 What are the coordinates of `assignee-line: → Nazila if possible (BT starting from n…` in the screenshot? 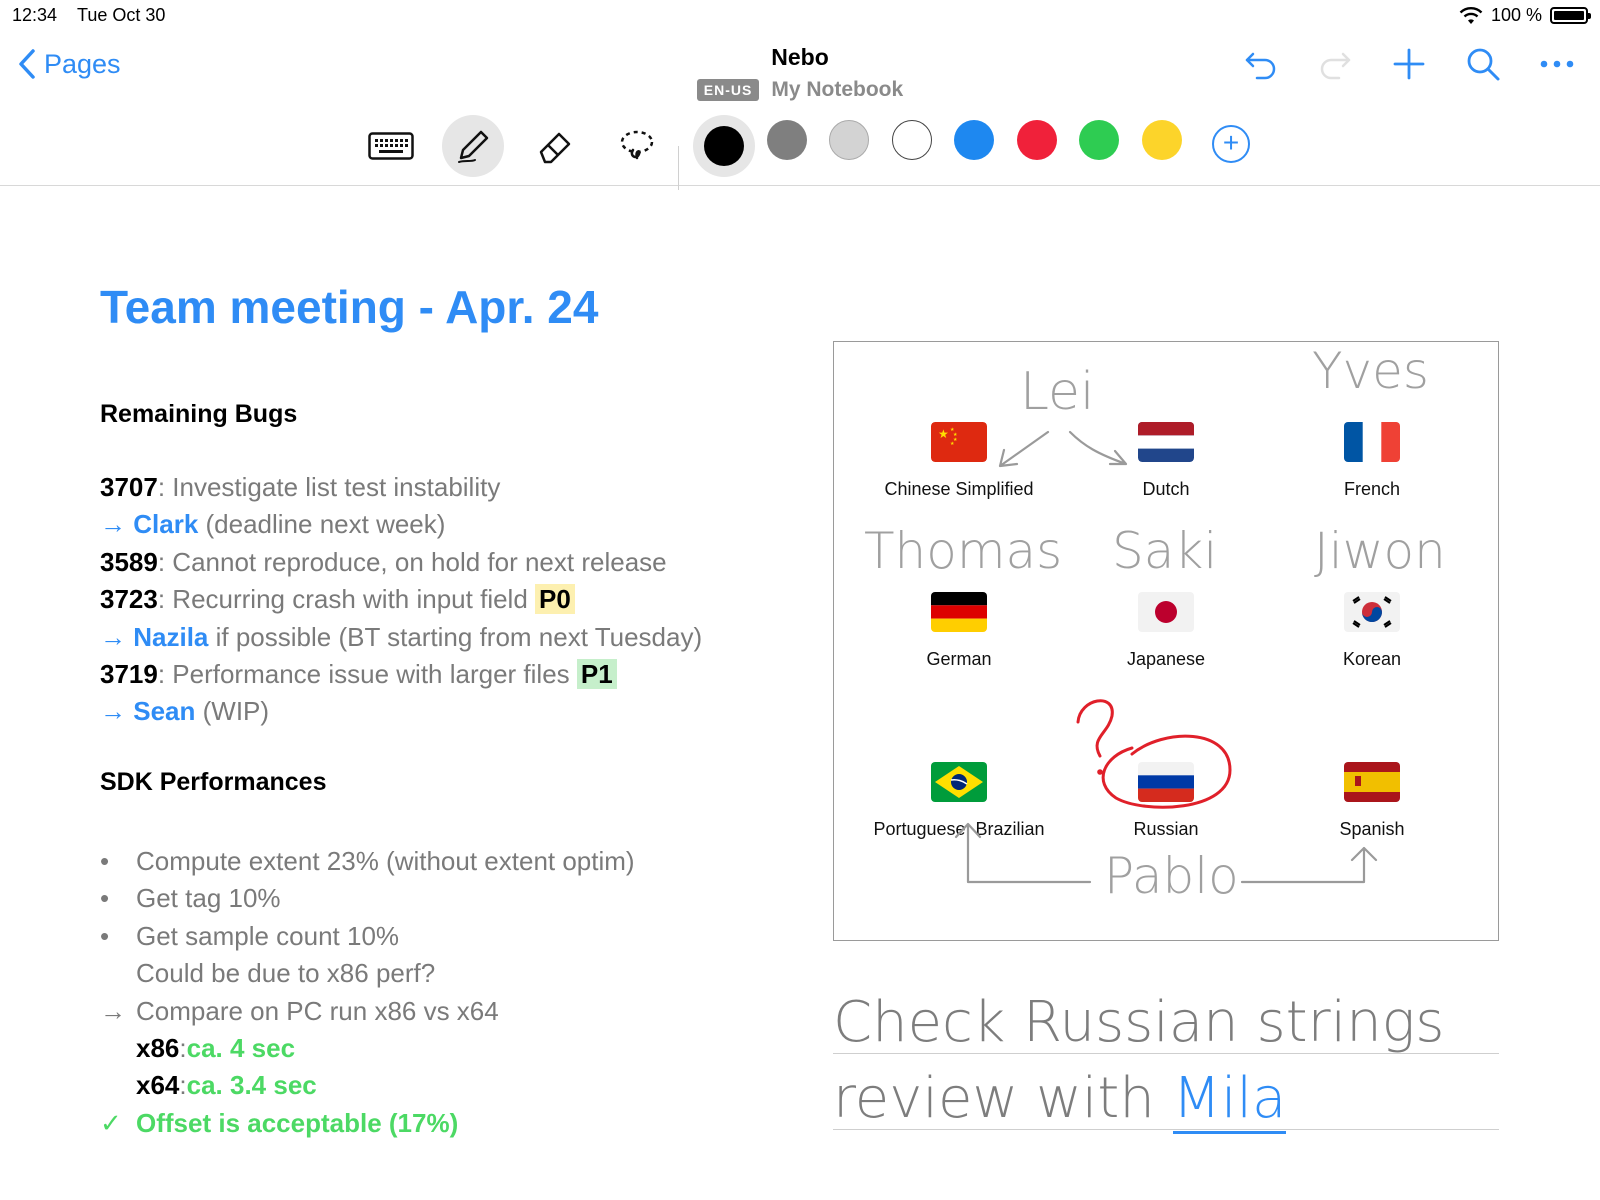 It's located at (401, 637).